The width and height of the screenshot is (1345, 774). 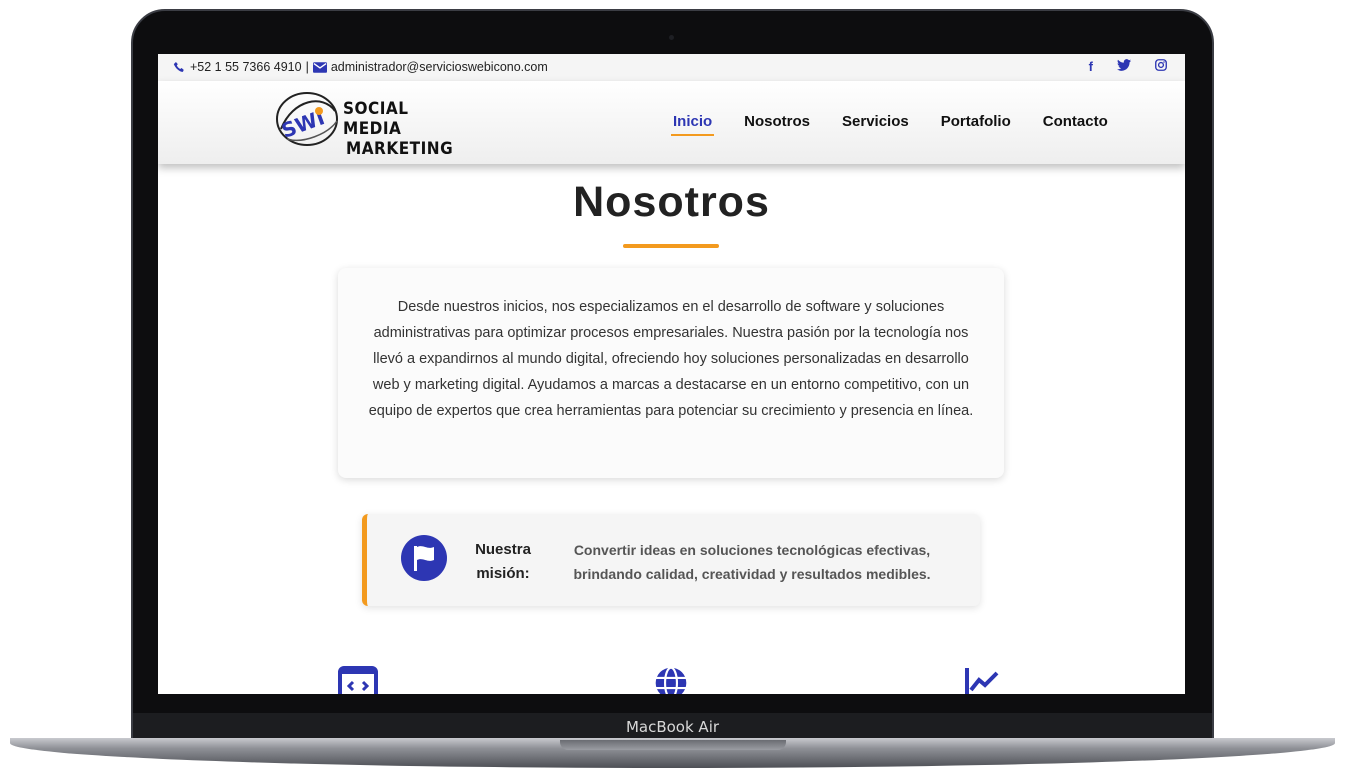 What do you see at coordinates (424, 558) in the screenshot?
I see `flag-icon` at bounding box center [424, 558].